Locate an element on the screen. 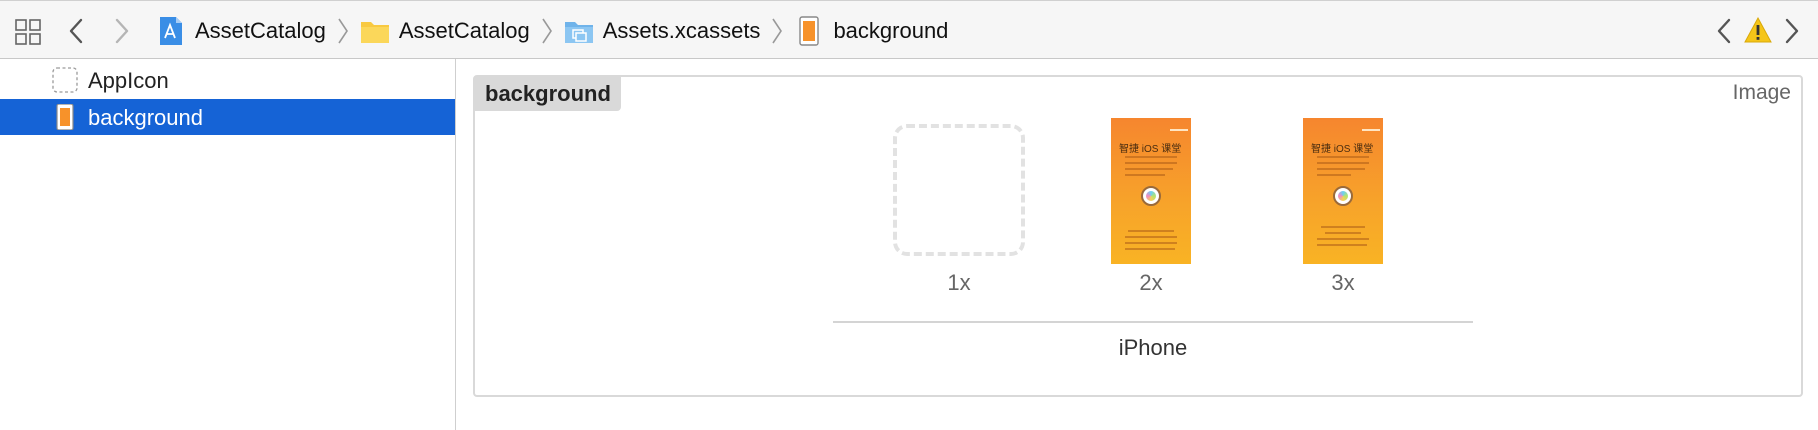 This screenshot has height=430, width=1818. sidebar-item-label: background is located at coordinates (145, 117).